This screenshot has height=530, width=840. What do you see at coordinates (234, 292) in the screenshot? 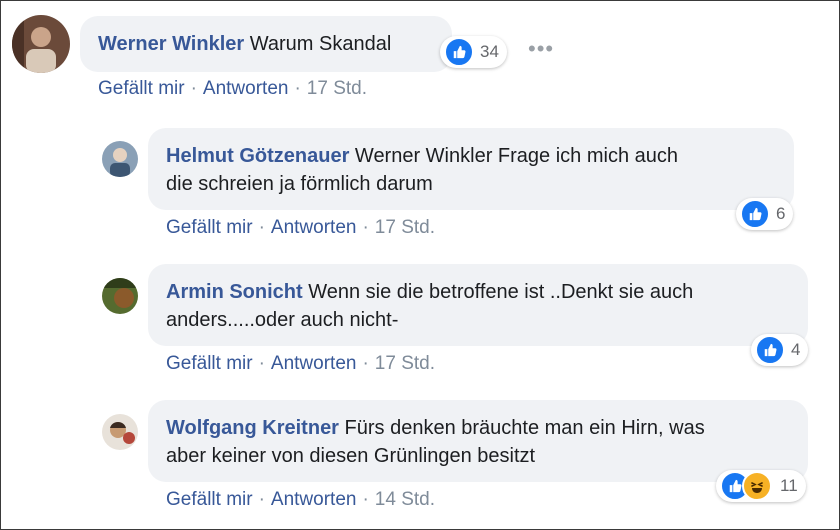
I see `comment-author: Armin Sonicht` at bounding box center [234, 292].